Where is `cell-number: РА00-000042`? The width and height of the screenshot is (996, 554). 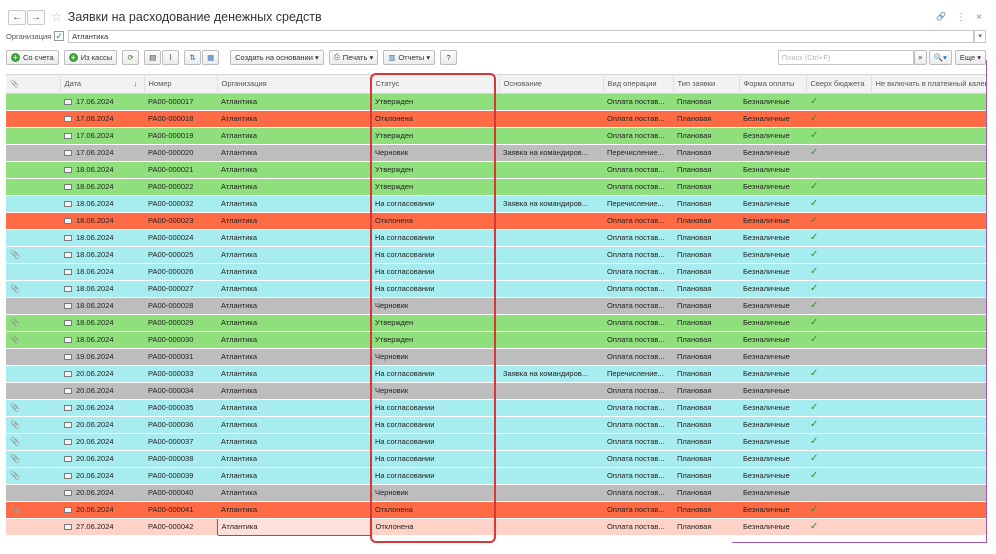 cell-number: РА00-000042 is located at coordinates (180, 527).